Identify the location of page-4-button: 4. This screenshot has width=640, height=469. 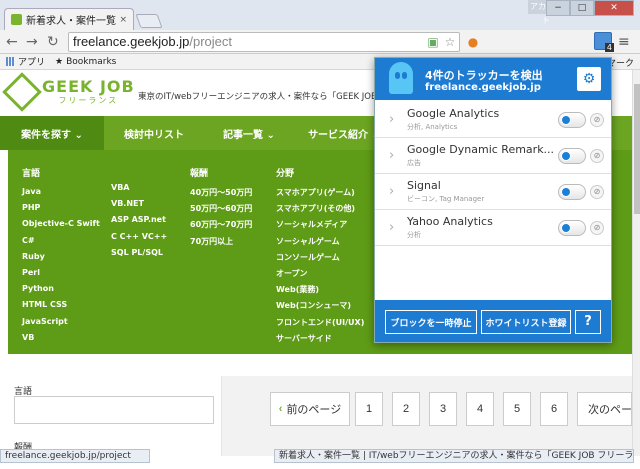
(480, 409).